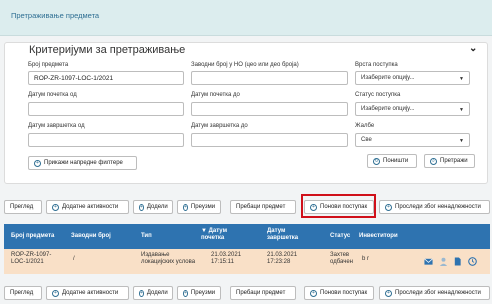 The width and height of the screenshot is (492, 304). I want to click on column-status: Статус, so click(340, 236).